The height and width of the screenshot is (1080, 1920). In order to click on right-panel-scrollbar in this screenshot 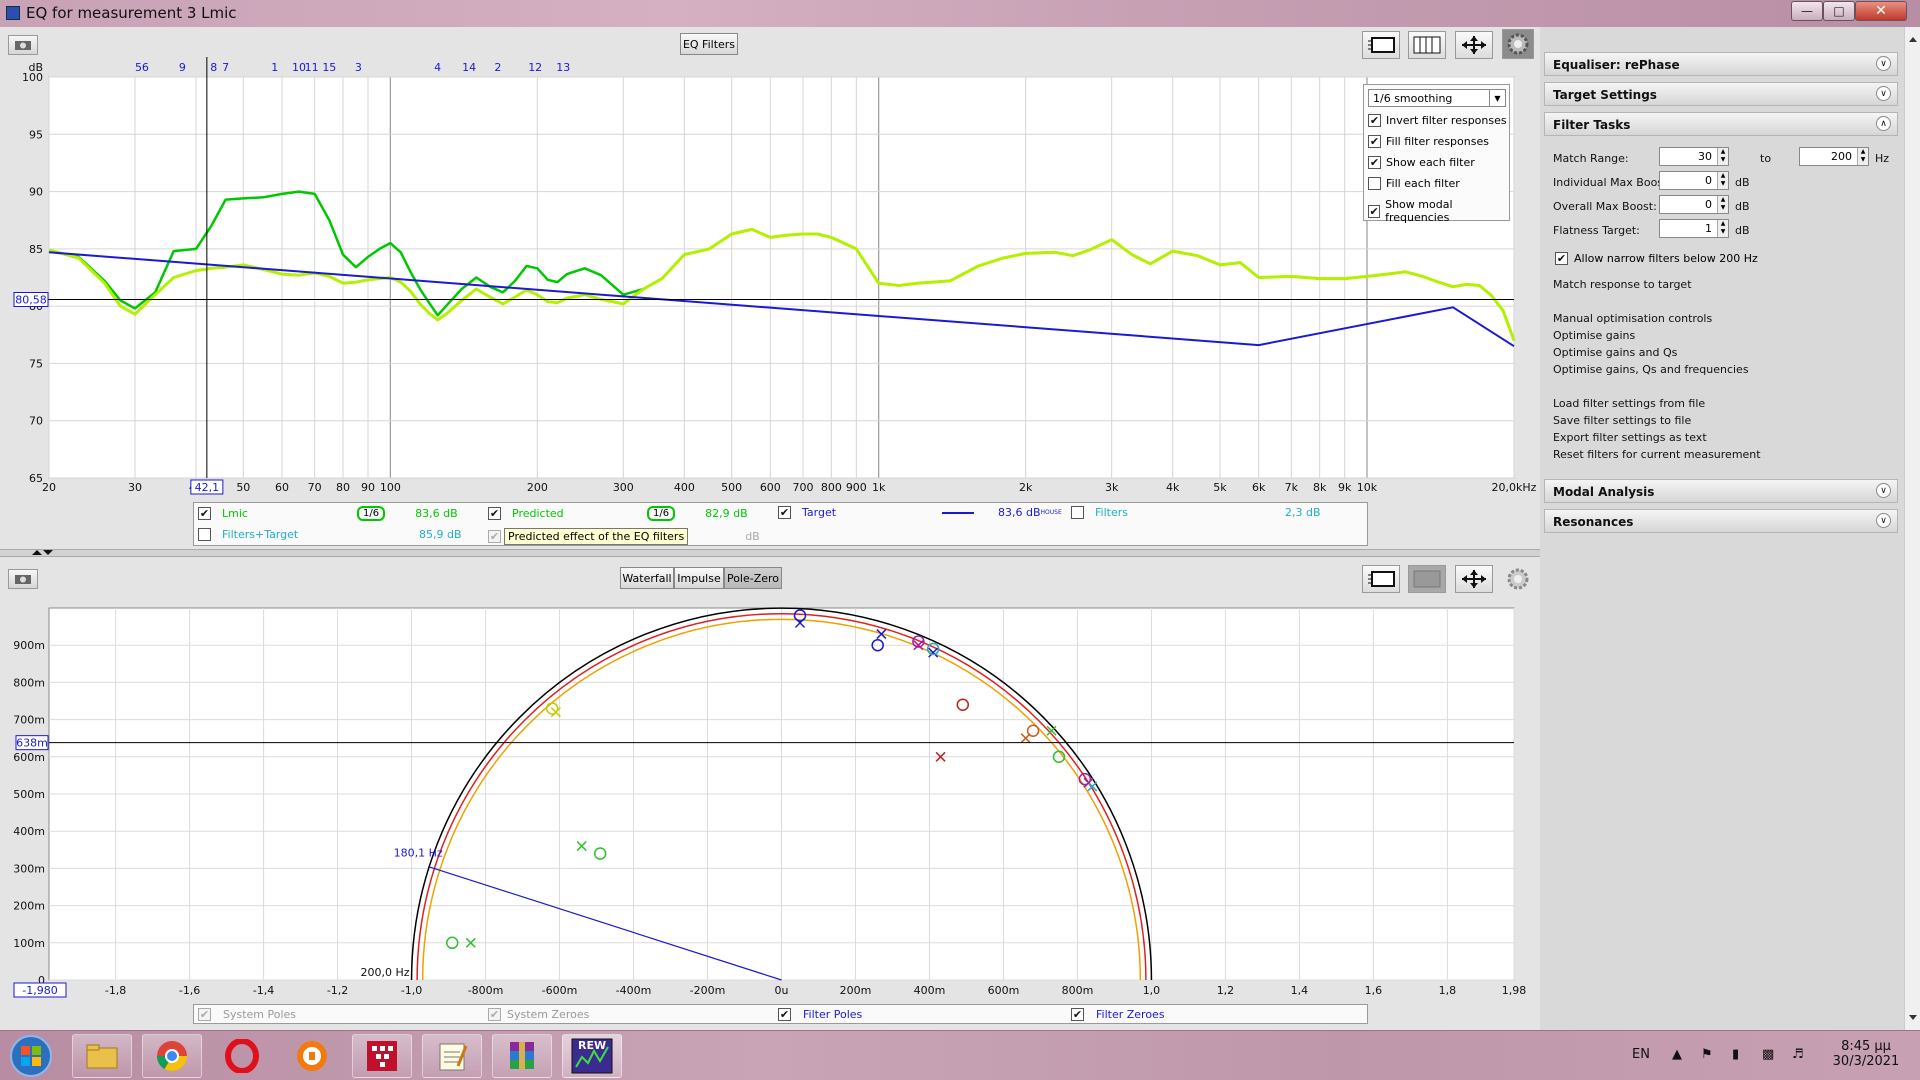, I will do `click(1912, 528)`.